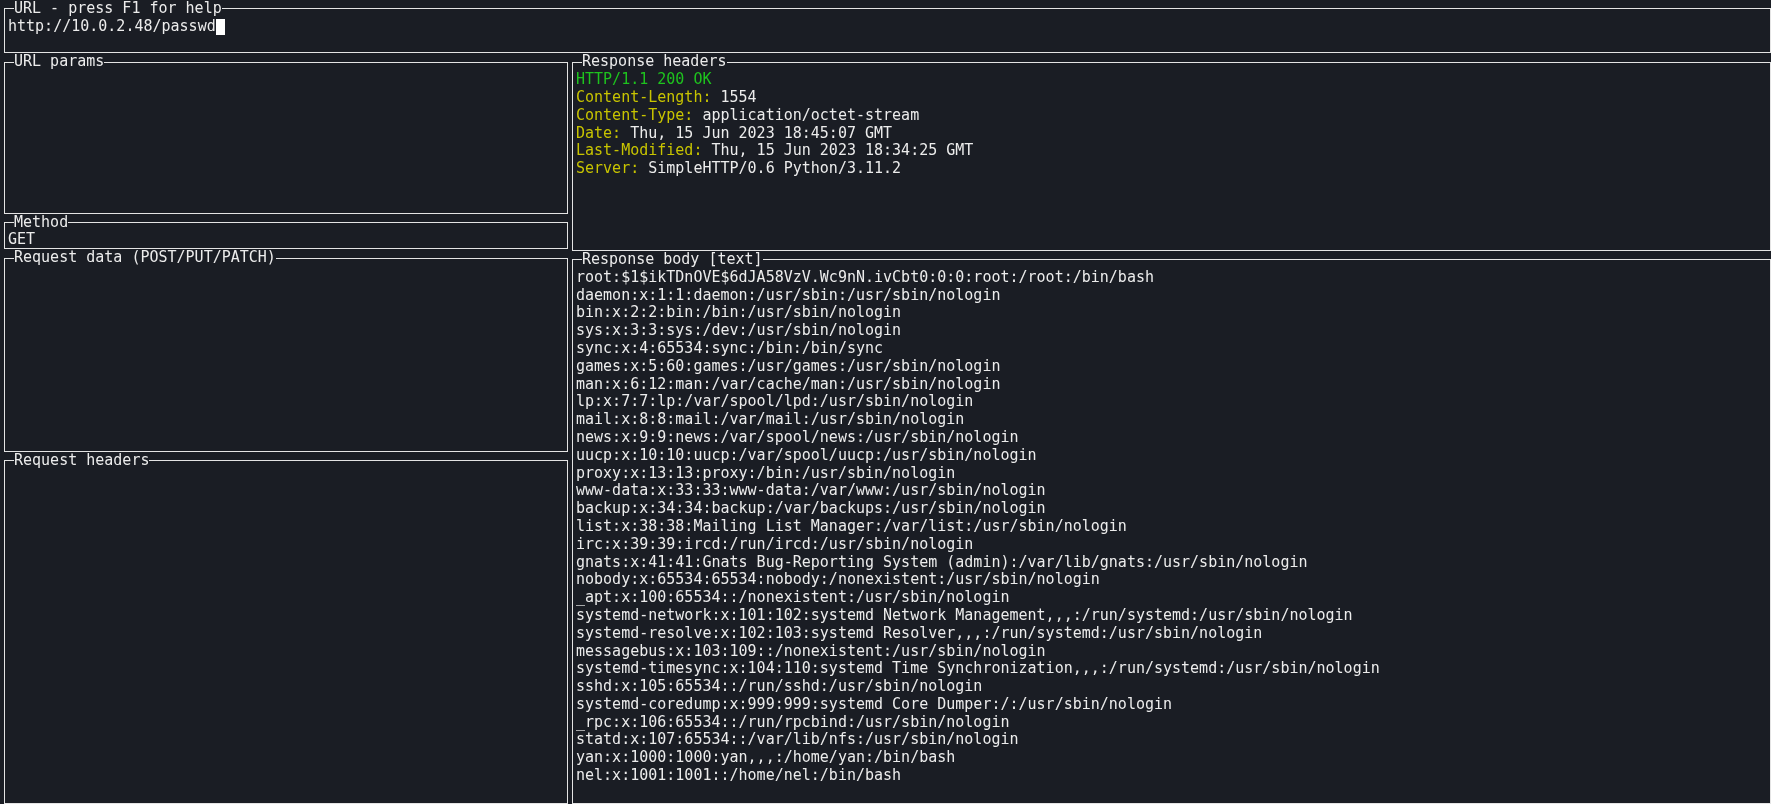 This screenshot has height=804, width=1771. I want to click on method-value: GET, so click(22, 240).